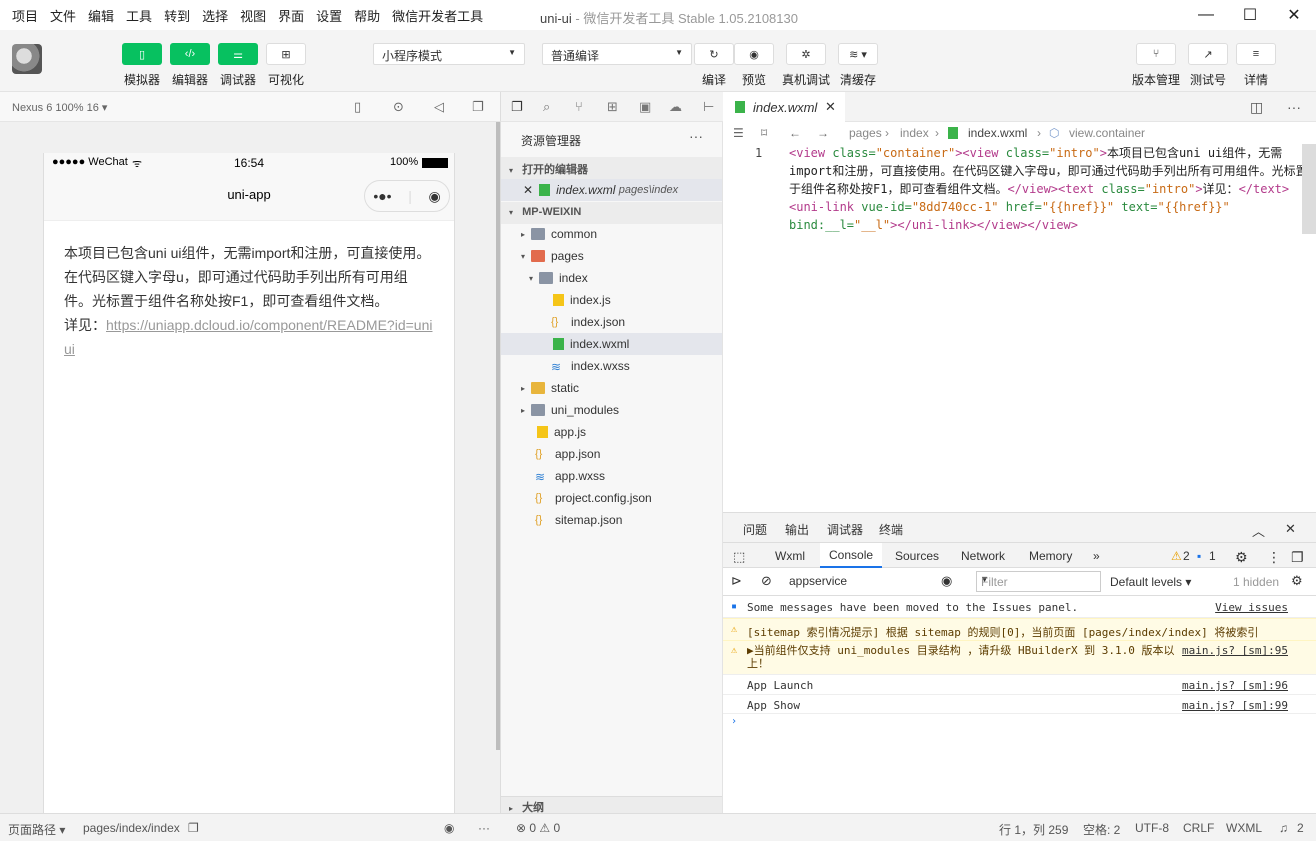  What do you see at coordinates (790, 556) in the screenshot?
I see `tab-wxml: Wxml` at bounding box center [790, 556].